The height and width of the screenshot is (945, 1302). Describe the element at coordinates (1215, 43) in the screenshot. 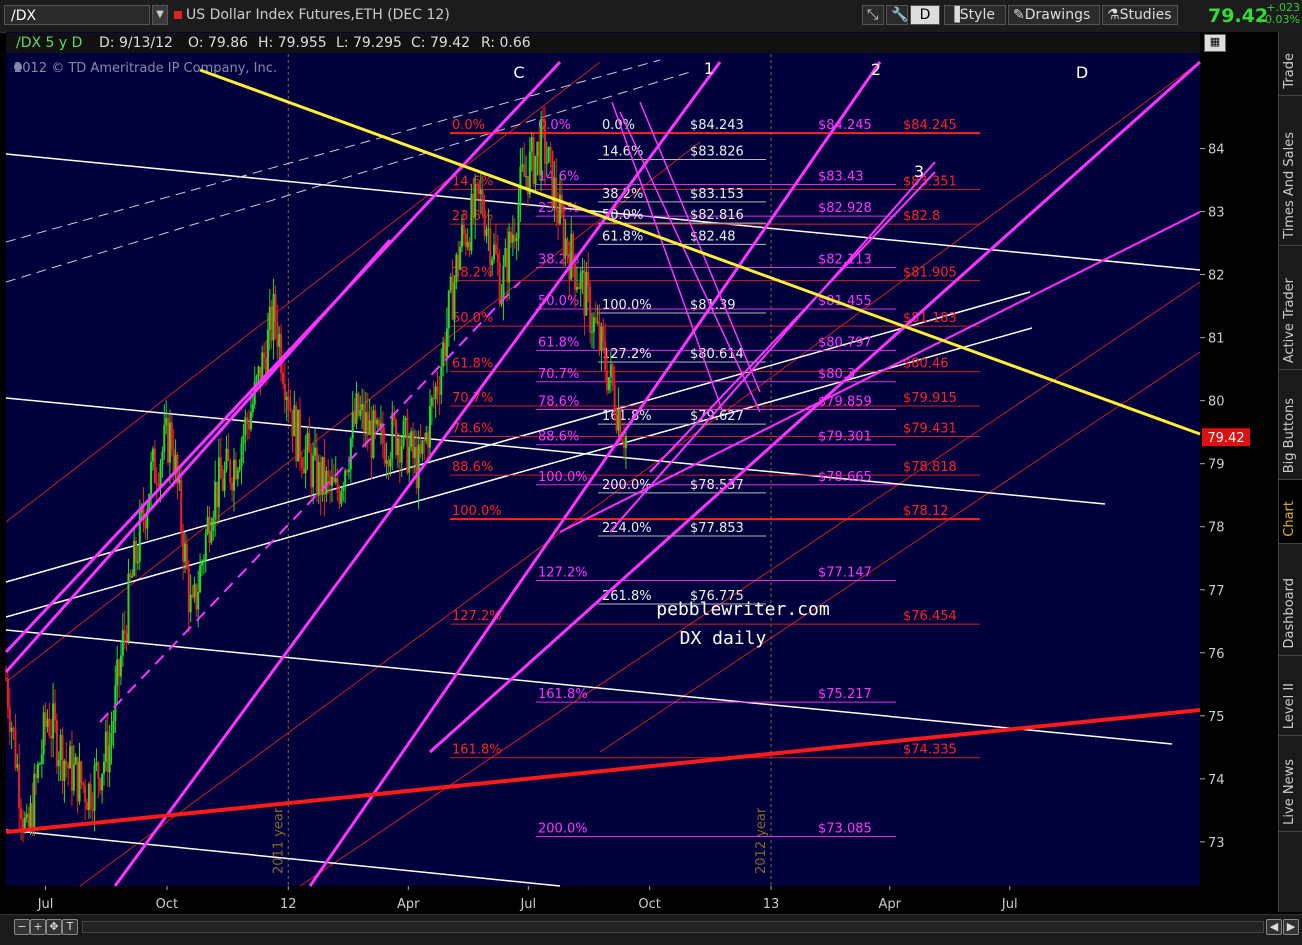

I see `chart-settings-icon: ▦` at that location.